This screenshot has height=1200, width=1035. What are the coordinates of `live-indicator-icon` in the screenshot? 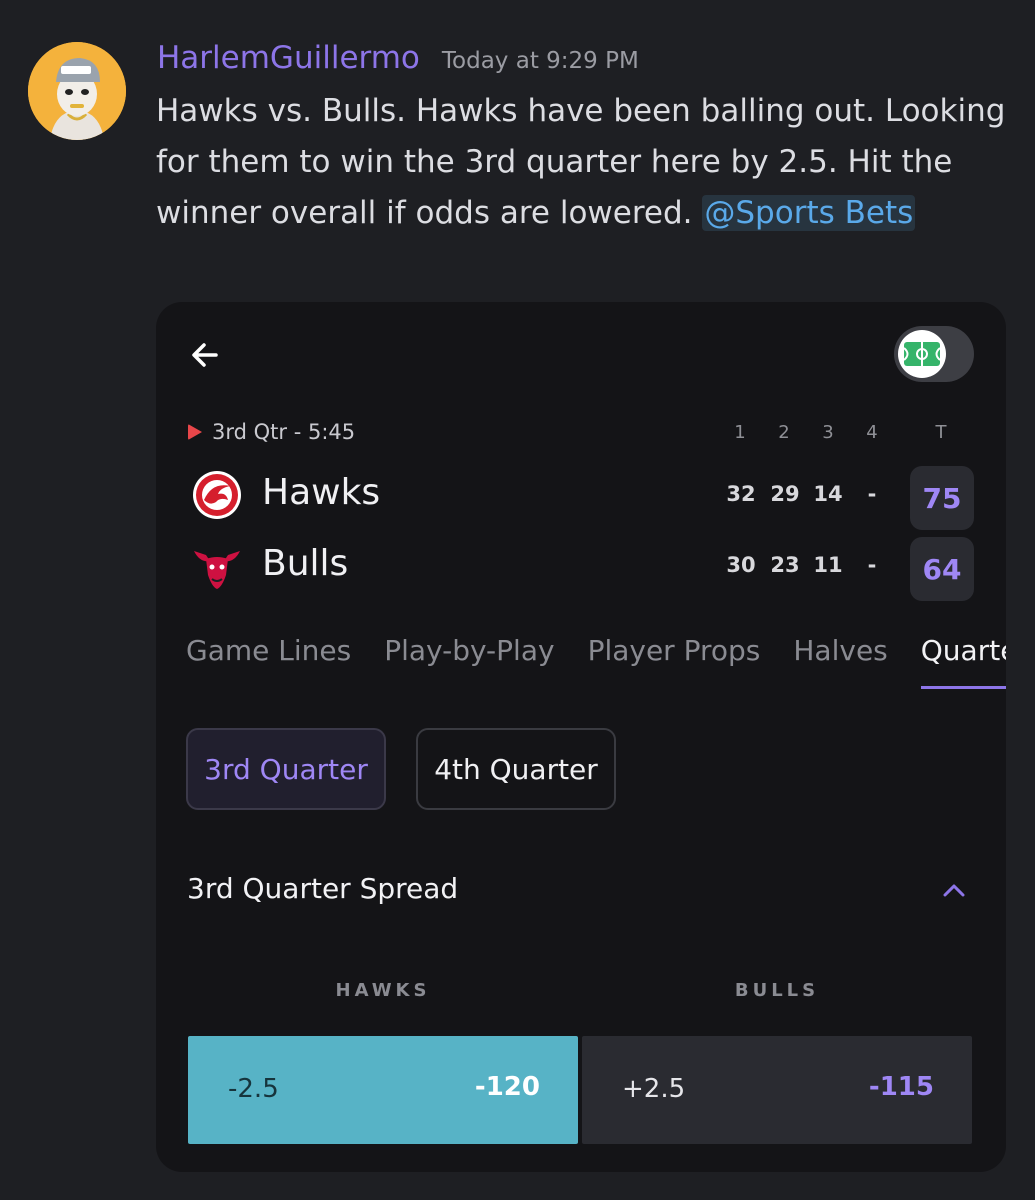 It's located at (195, 432).